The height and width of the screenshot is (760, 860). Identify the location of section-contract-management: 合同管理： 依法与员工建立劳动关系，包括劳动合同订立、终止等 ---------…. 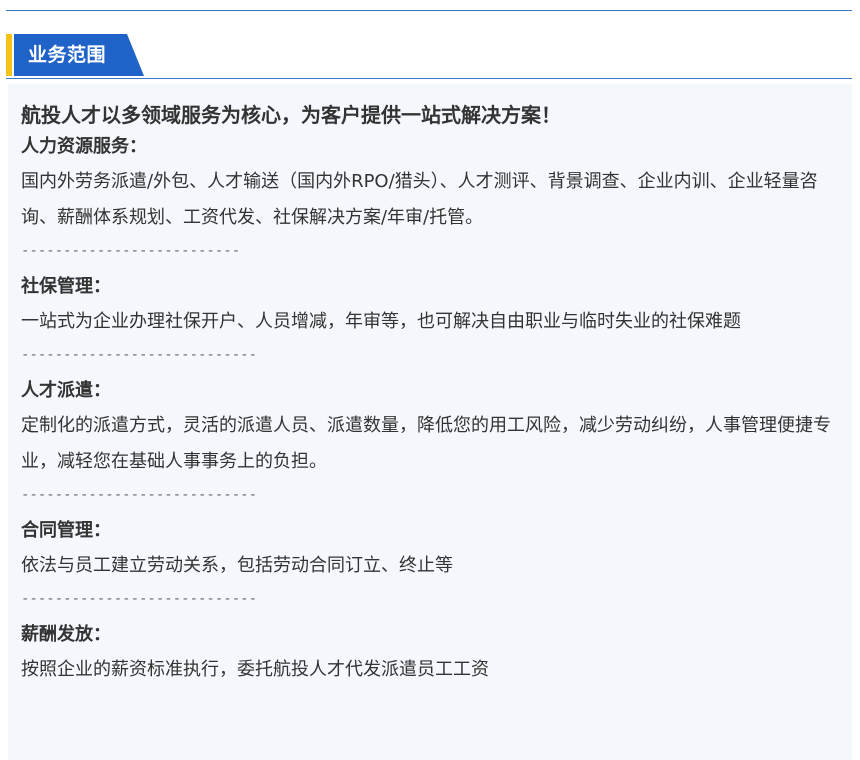
(431, 564).